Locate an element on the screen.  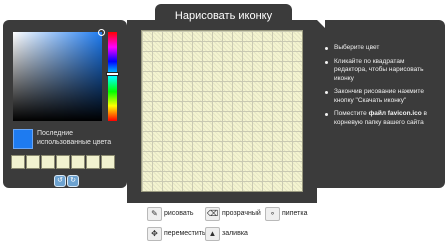
tool-label: заливка is located at coordinates (235, 233).